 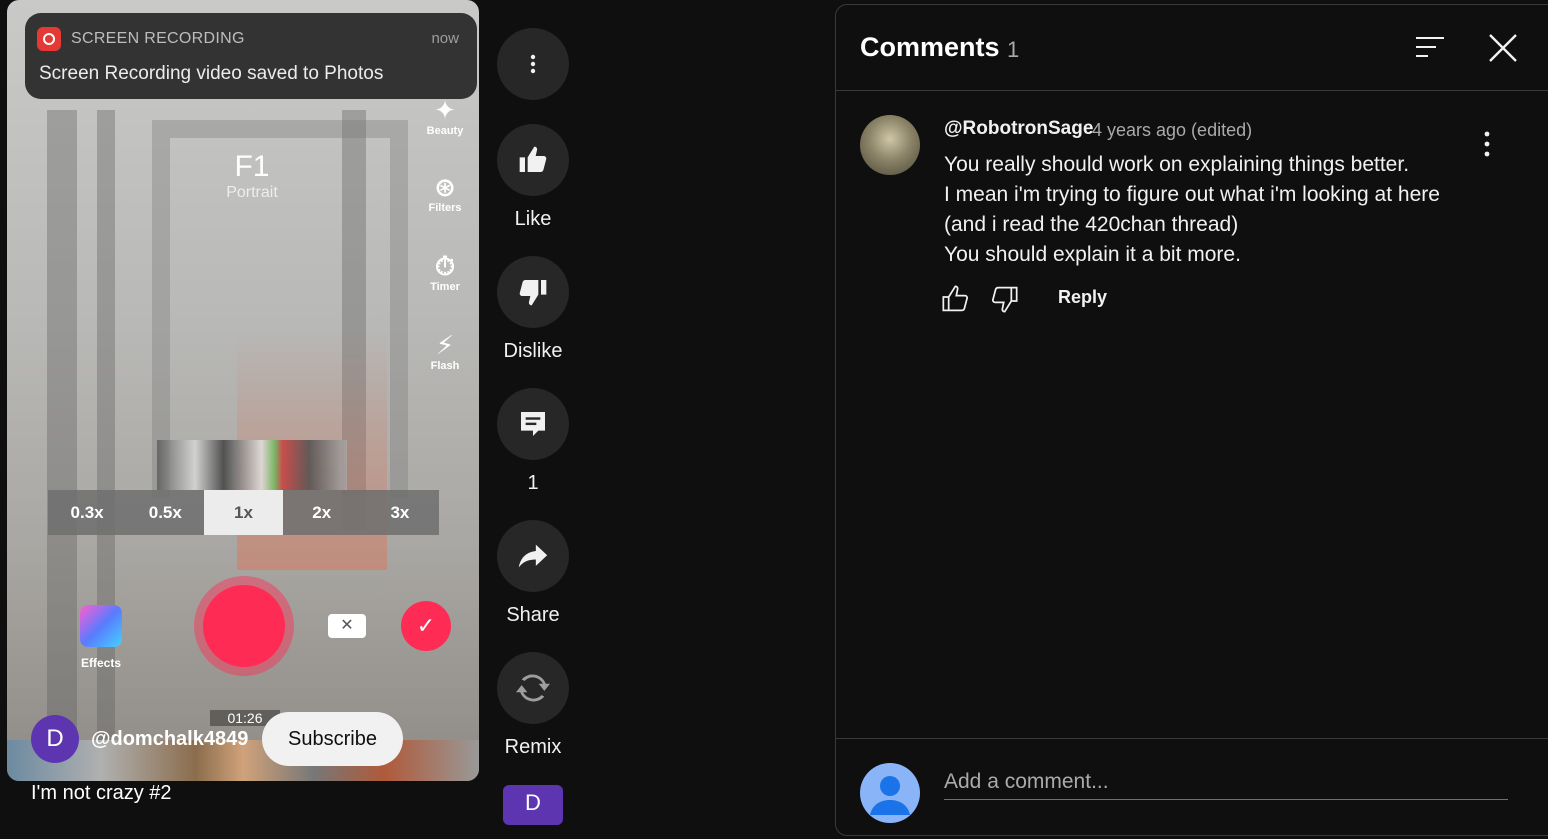 What do you see at coordinates (252, 192) in the screenshot?
I see `filter-style: Portrait` at bounding box center [252, 192].